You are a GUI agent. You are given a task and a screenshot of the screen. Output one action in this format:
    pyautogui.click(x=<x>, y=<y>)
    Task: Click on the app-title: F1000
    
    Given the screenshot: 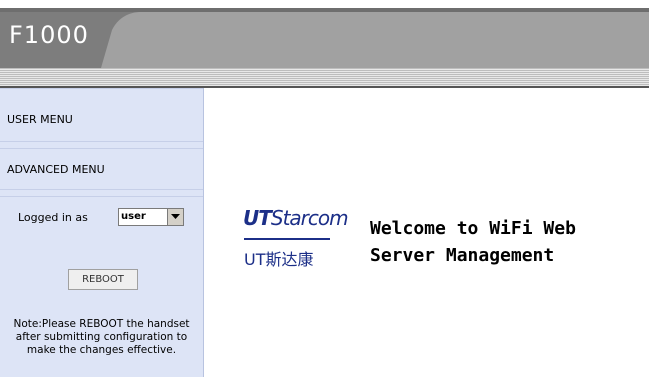 What is the action you would take?
    pyautogui.click(x=49, y=35)
    